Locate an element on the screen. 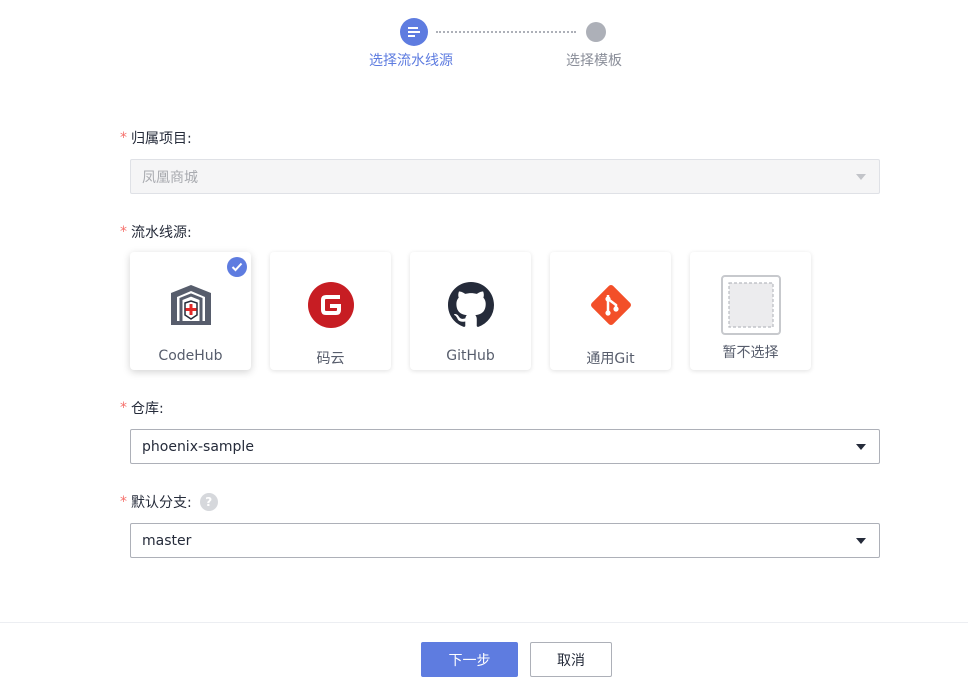  source-options: CodeHub 码云 GitHub 通用Git 暂不选择 is located at coordinates (470, 311).